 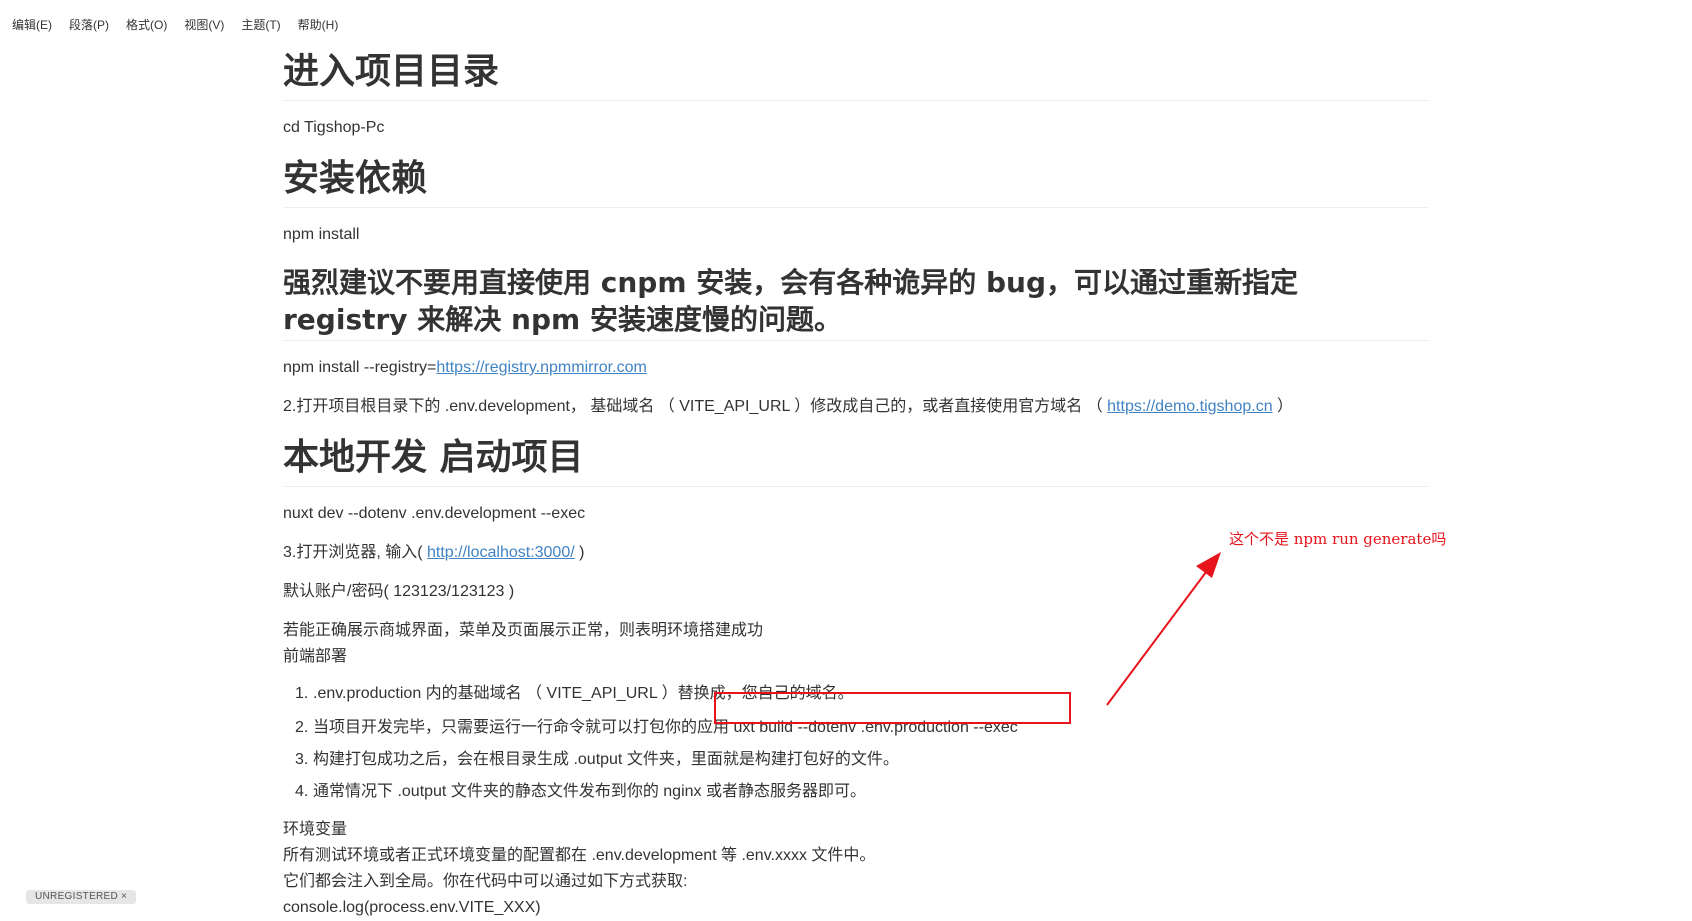 I want to click on annotation-note: 这个不是 npm run generate吗, so click(x=1338, y=539).